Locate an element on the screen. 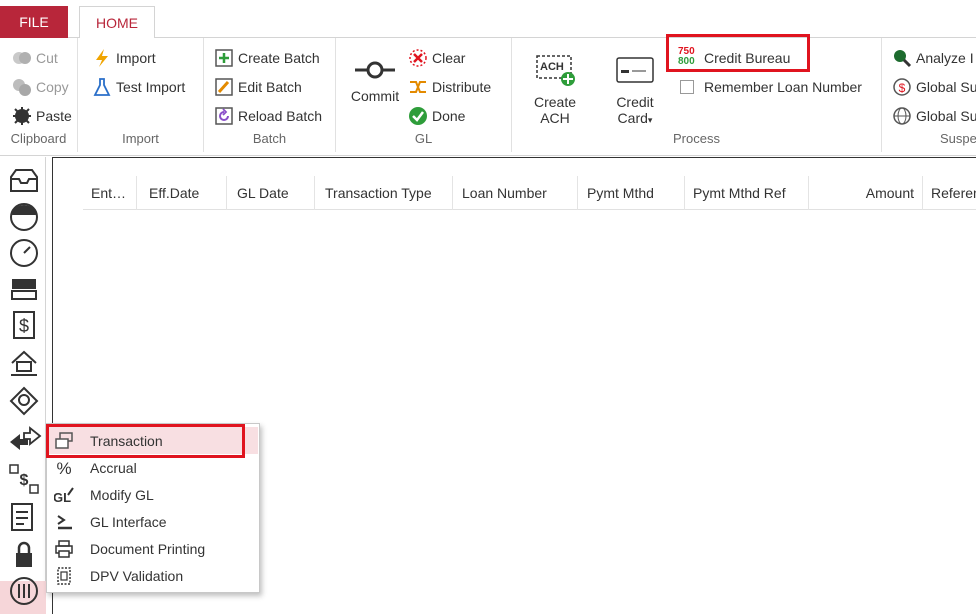  edit-batch-button: Edit Batch is located at coordinates (258, 87).